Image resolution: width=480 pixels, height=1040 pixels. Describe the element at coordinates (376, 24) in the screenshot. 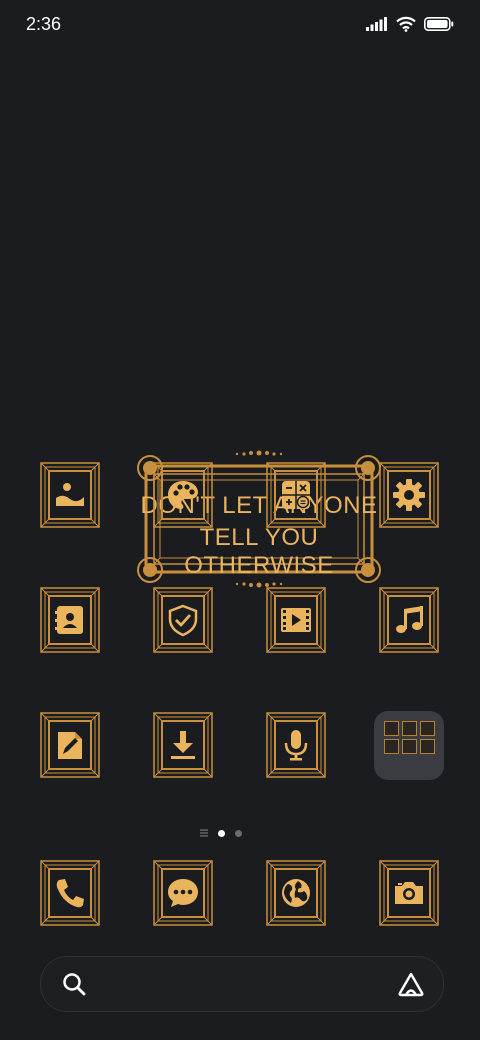

I see `signal-icon` at that location.